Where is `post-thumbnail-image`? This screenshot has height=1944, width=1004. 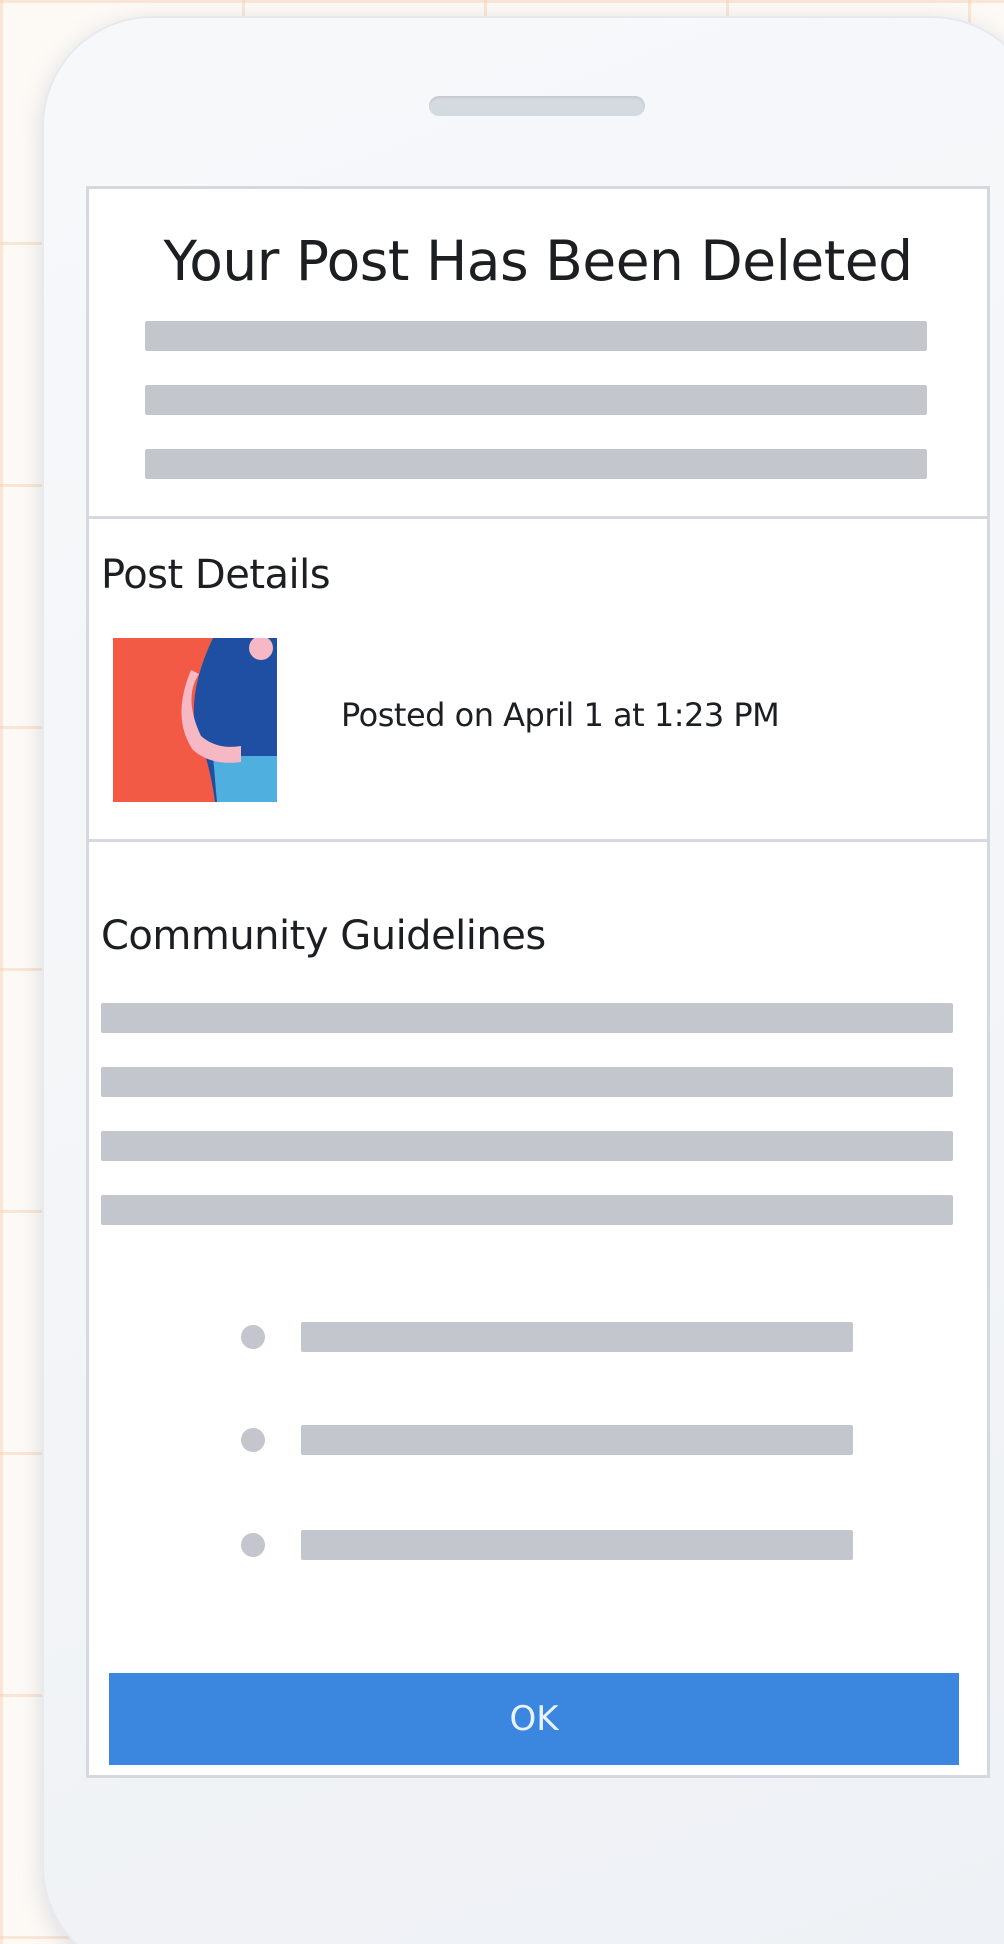
post-thumbnail-image is located at coordinates (195, 720).